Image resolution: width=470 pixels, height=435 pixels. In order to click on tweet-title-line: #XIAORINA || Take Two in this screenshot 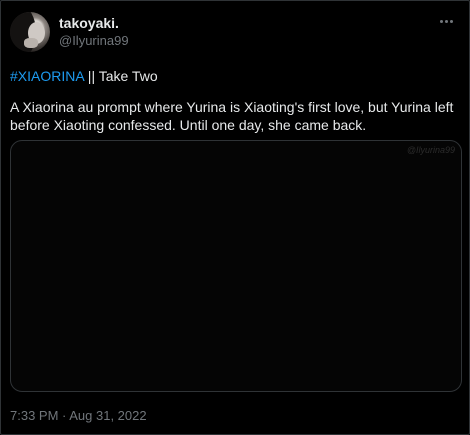, I will do `click(84, 76)`.